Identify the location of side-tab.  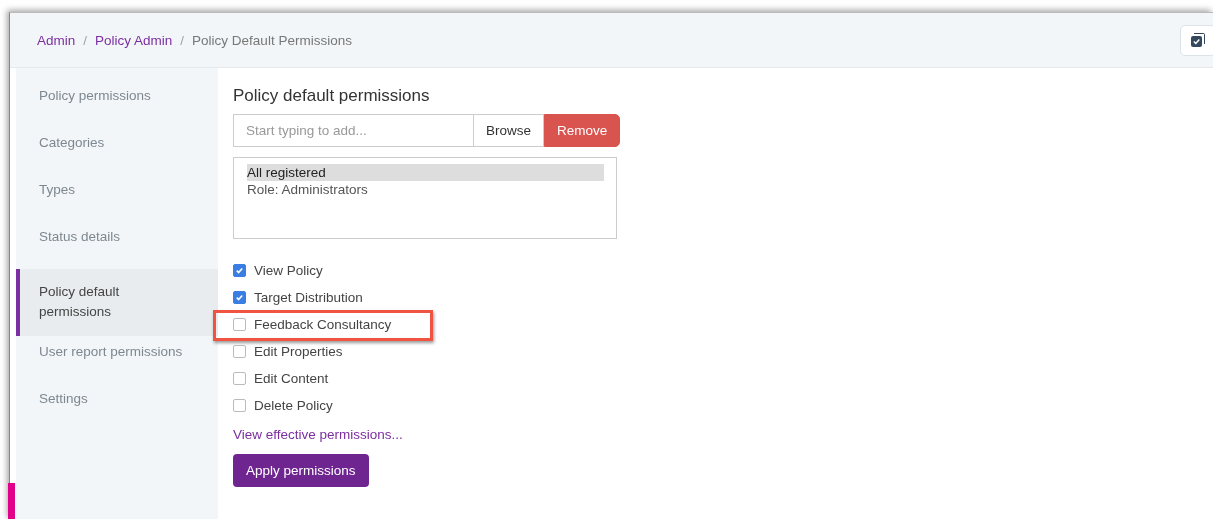
(11, 501).